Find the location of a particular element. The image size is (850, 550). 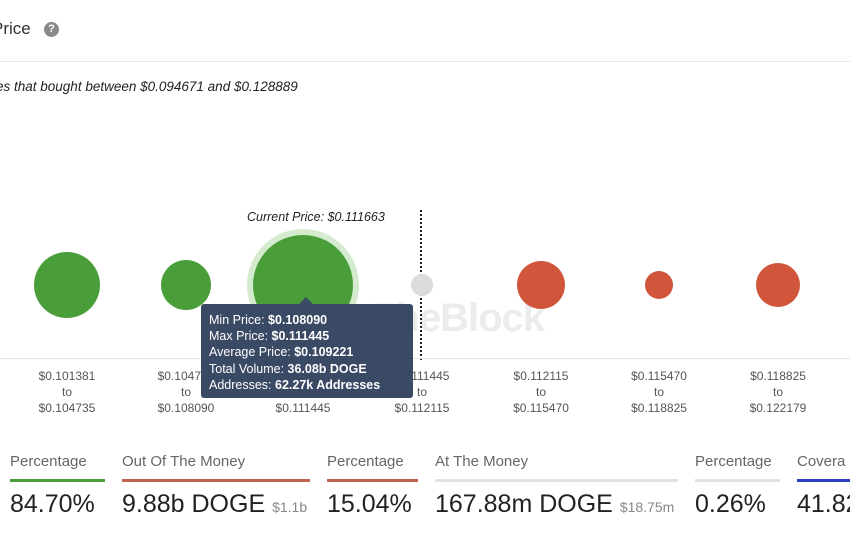

tooltip-avg: Average Price: $0.109221 is located at coordinates (281, 352).